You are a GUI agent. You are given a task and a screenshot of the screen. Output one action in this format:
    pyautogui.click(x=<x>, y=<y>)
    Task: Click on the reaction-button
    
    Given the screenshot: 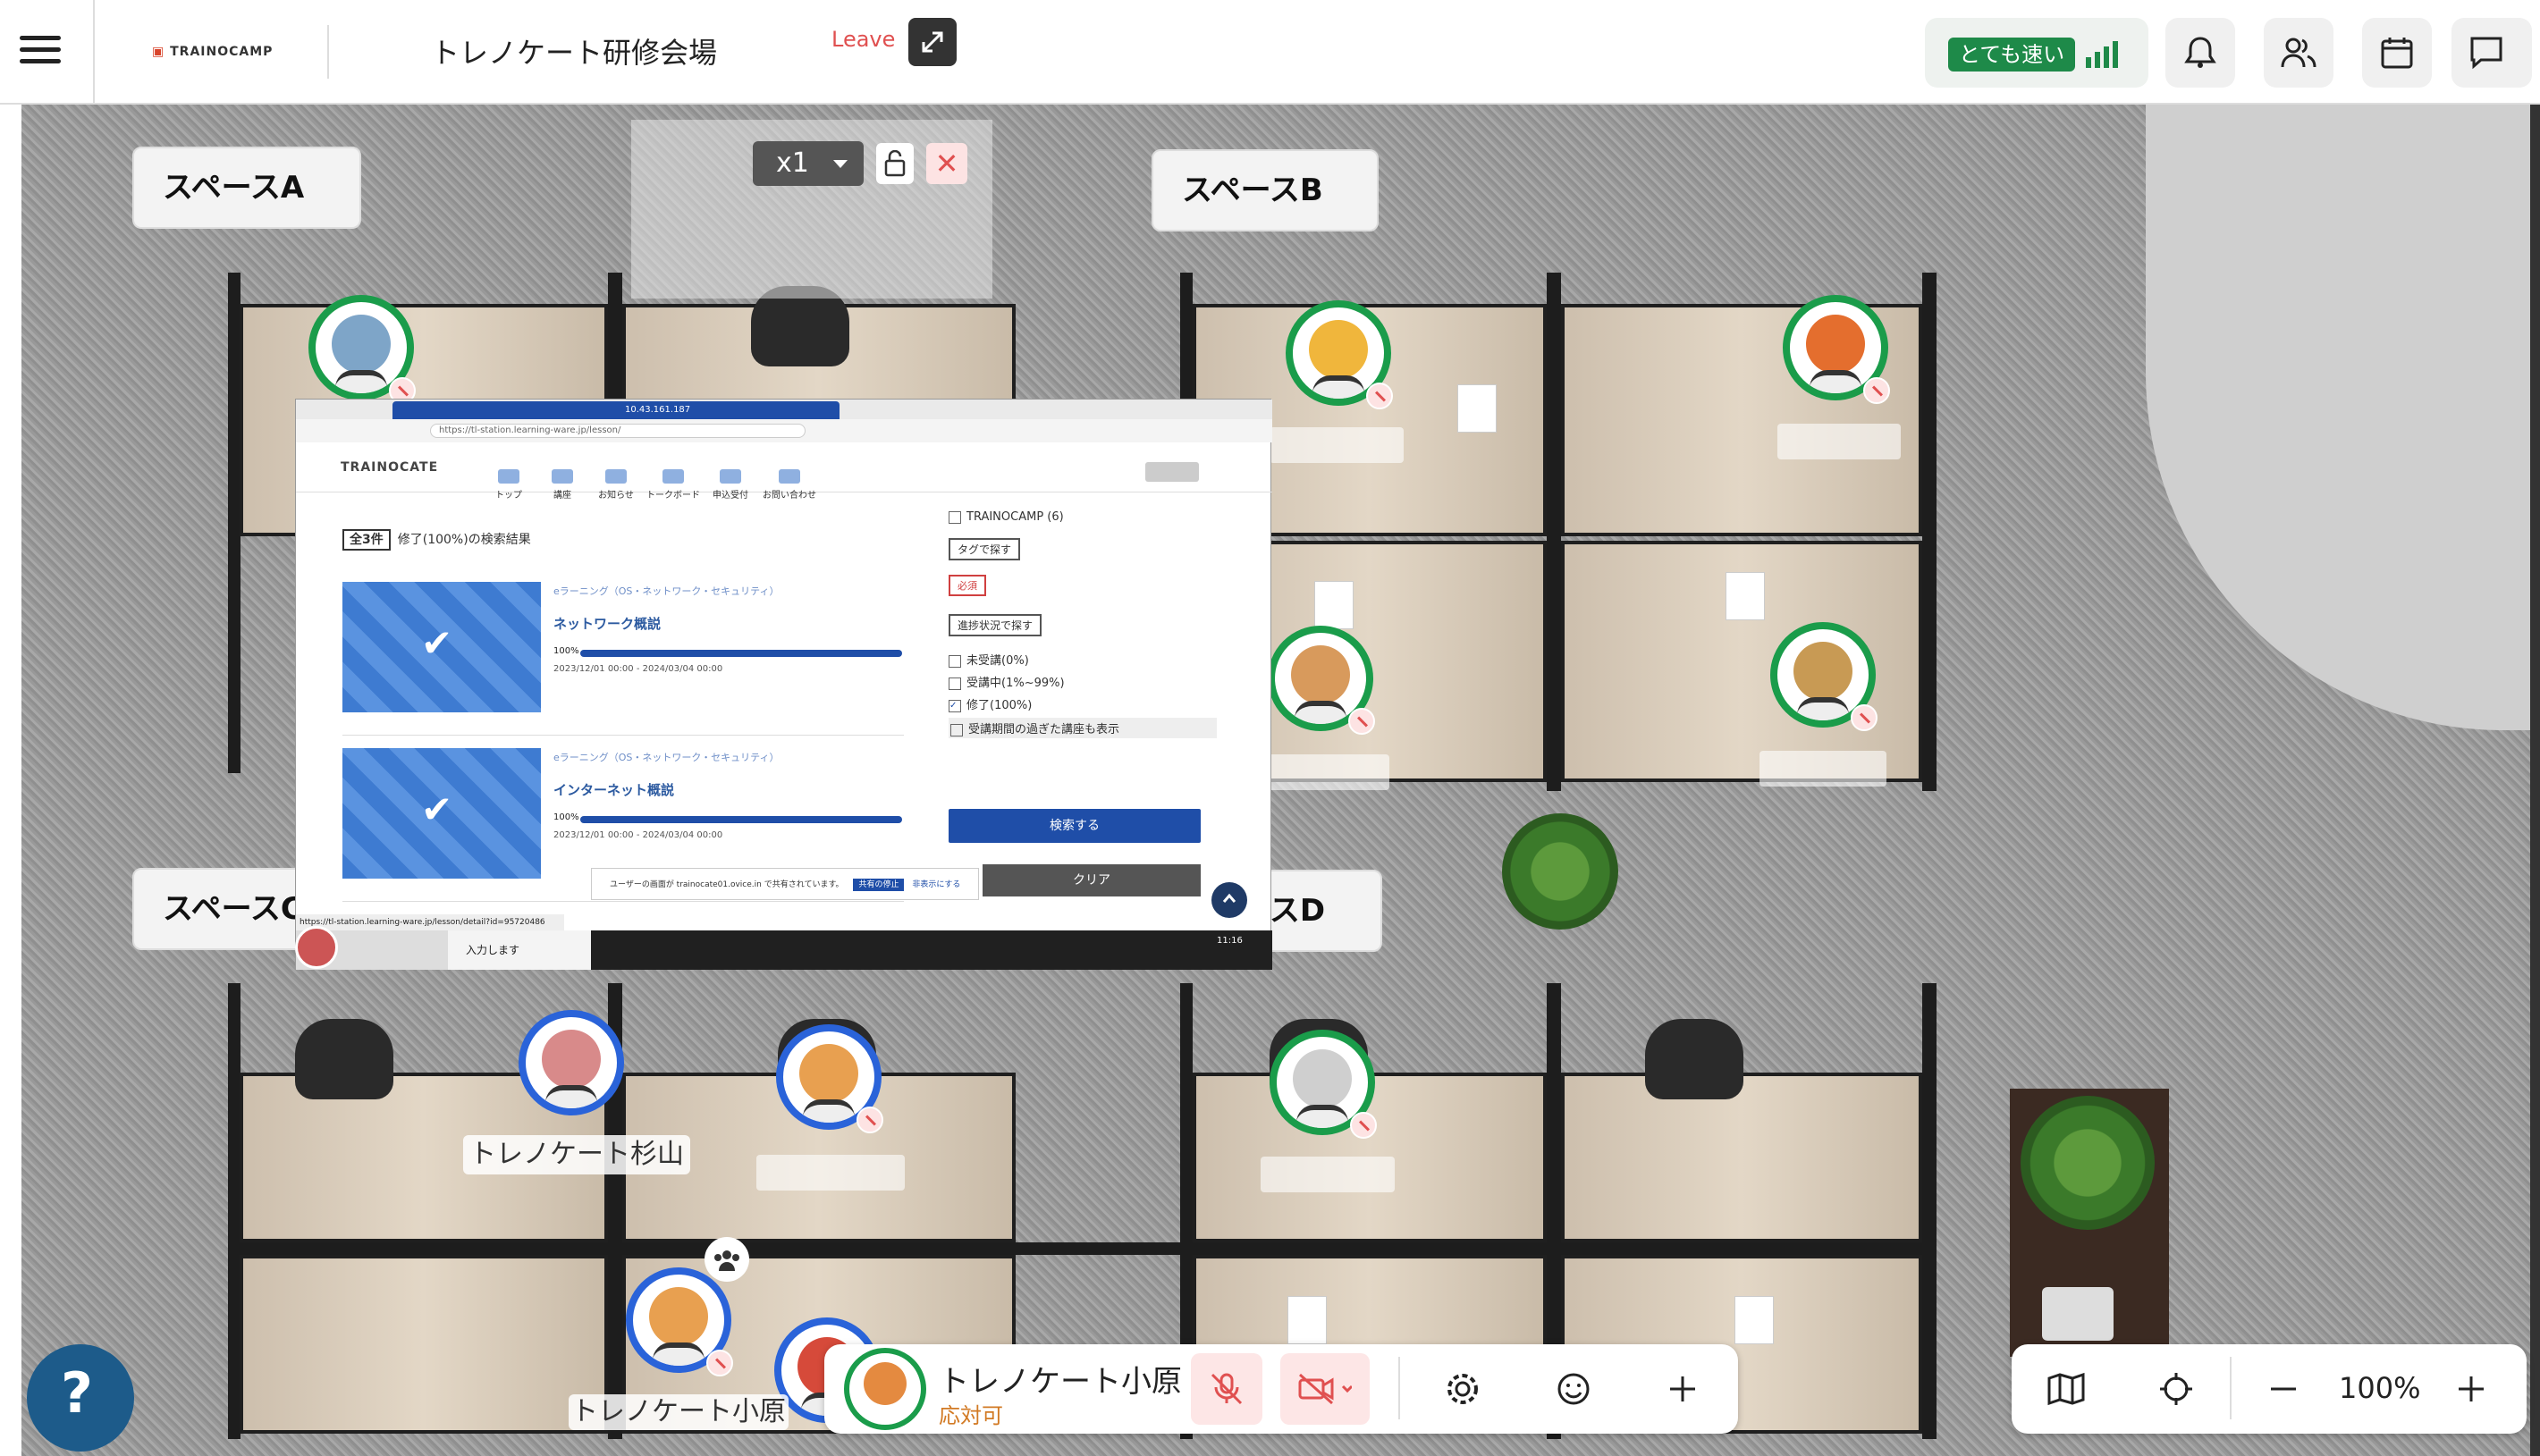 What is the action you would take?
    pyautogui.click(x=1573, y=1389)
    